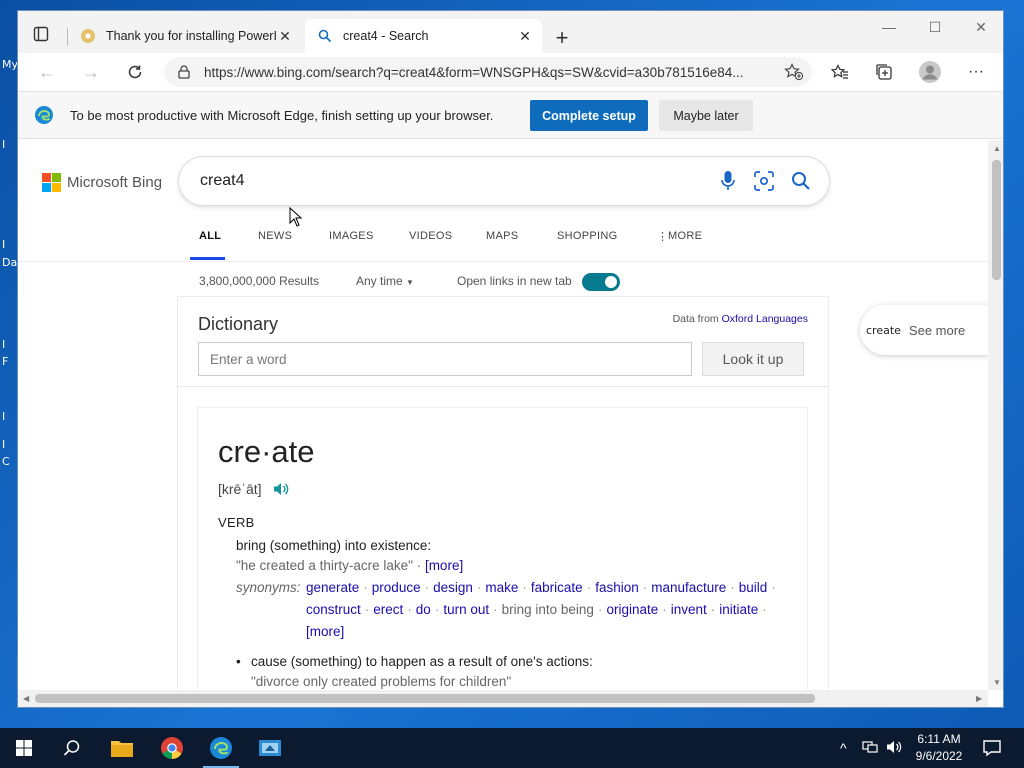 Image resolution: width=1024 pixels, height=768 pixels. I want to click on data-from-label: Data from, so click(695, 319).